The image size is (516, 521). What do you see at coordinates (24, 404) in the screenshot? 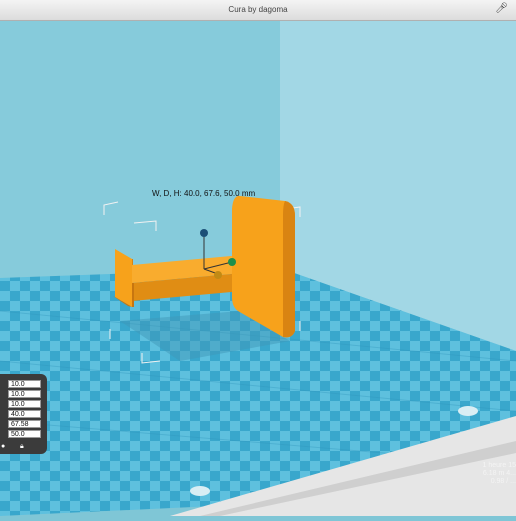
I see `scale-z-field: 10.0` at bounding box center [24, 404].